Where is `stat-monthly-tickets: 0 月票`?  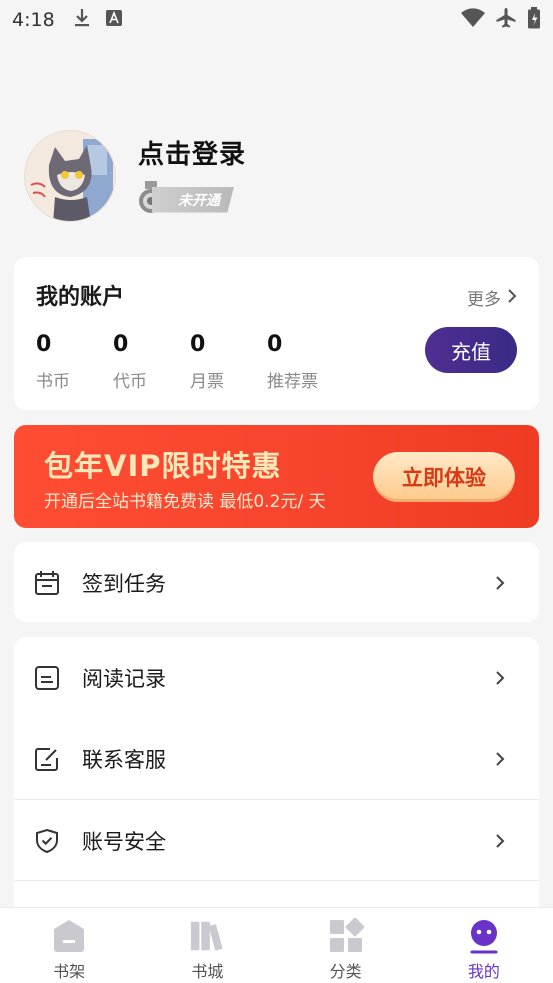 stat-monthly-tickets: 0 月票 is located at coordinates (228, 362).